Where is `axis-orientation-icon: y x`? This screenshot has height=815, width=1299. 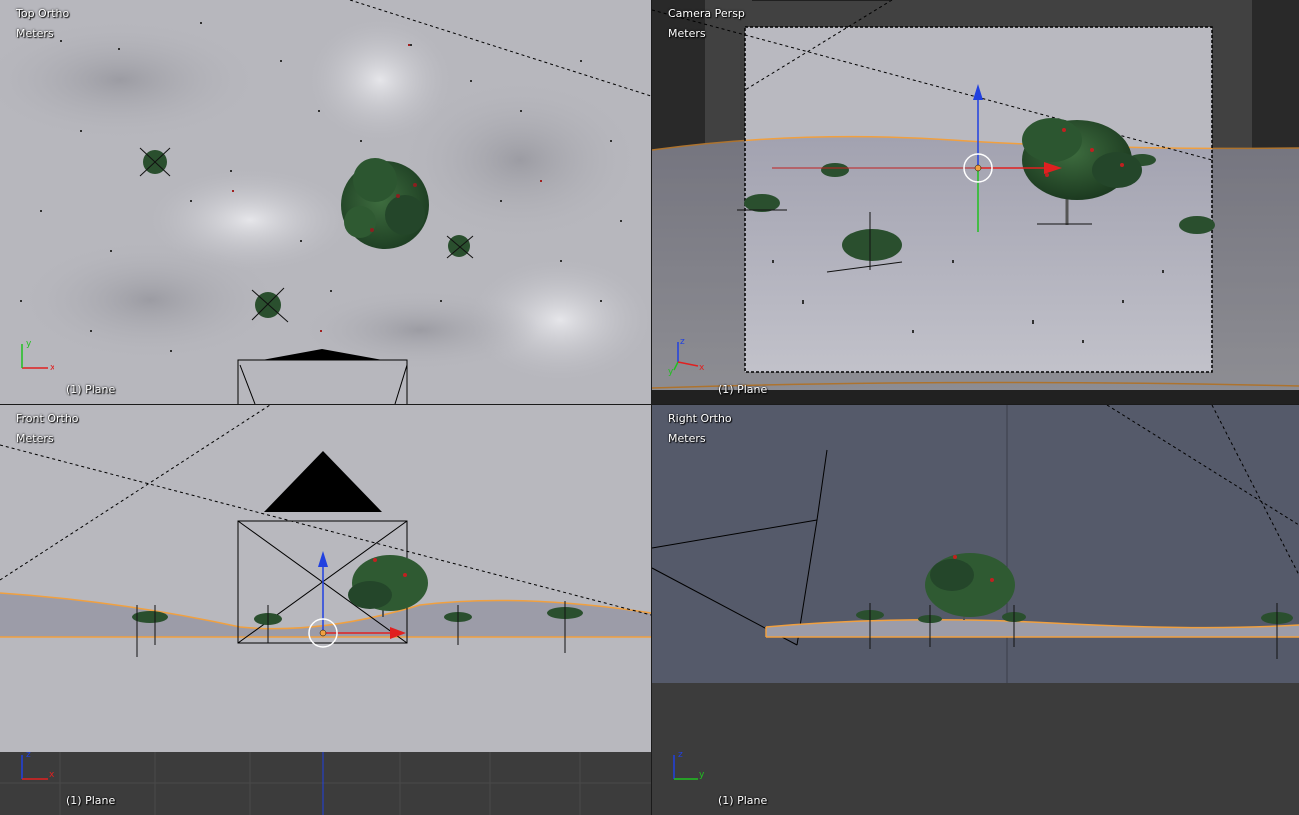 axis-orientation-icon: y x is located at coordinates (37, 356).